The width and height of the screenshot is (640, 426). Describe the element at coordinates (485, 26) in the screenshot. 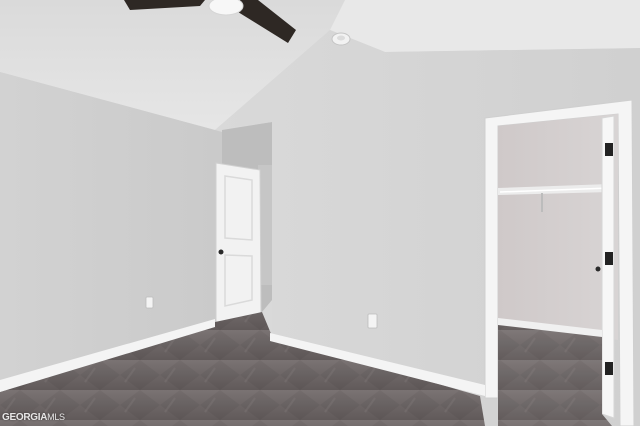

I see `ceiling-slope` at that location.